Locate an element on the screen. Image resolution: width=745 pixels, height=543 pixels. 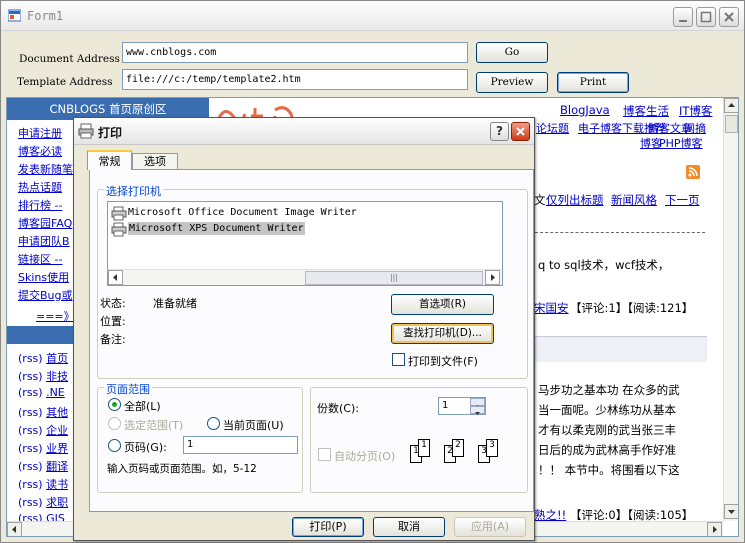
copies-spinner is located at coordinates (477, 406).